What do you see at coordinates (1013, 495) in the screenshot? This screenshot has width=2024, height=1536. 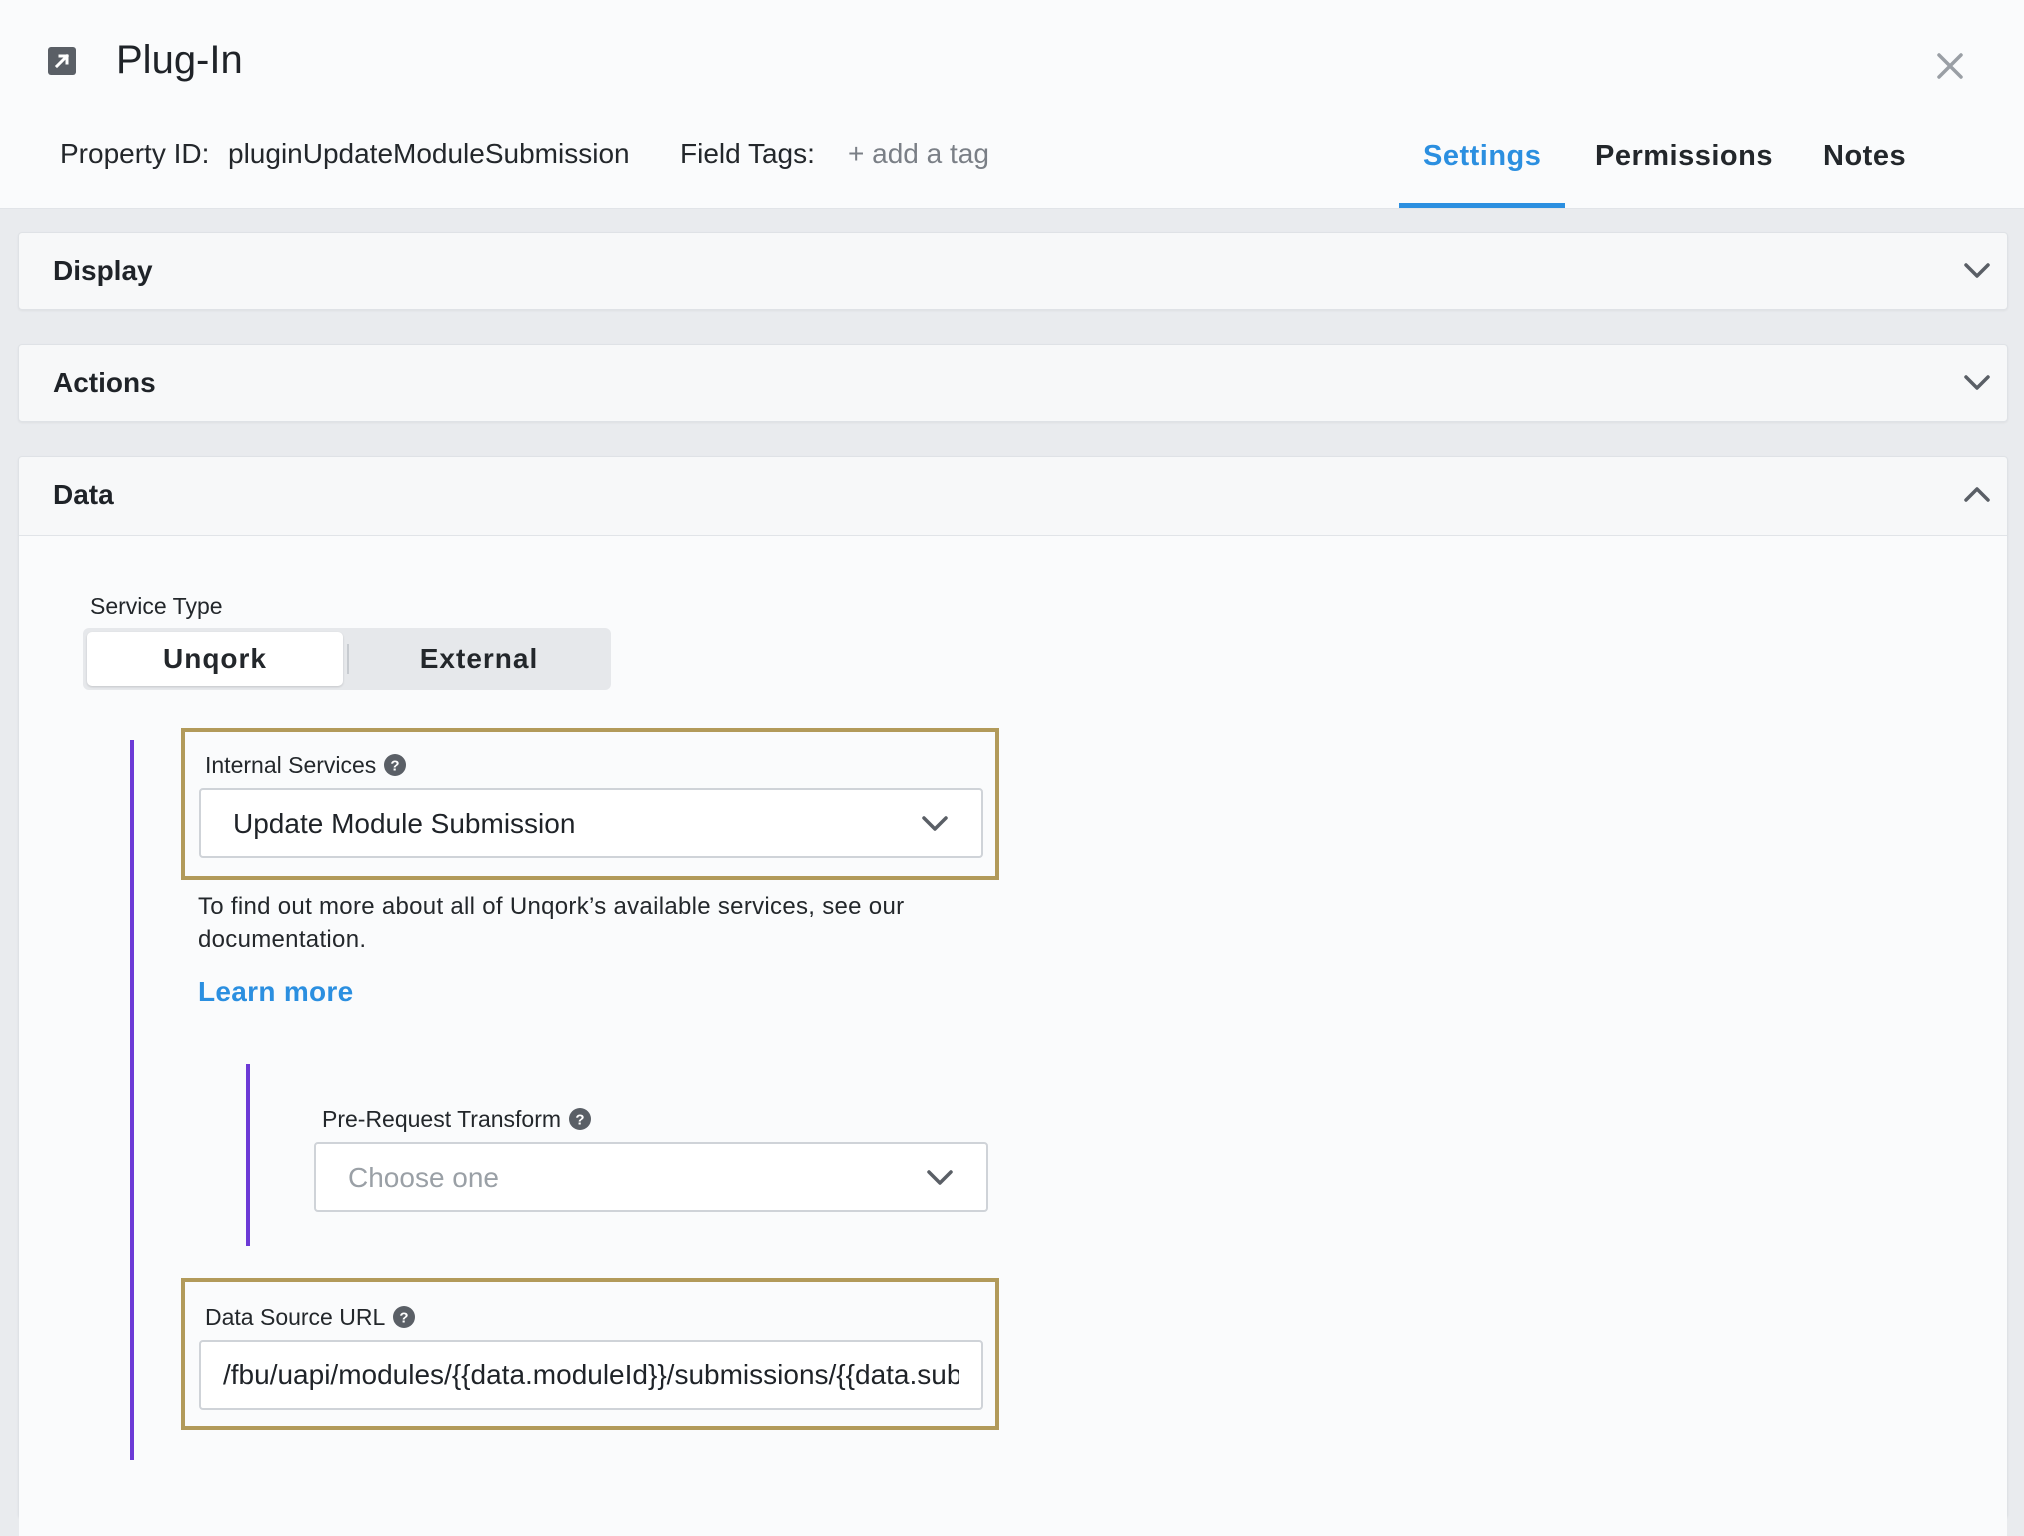 I see `data-section-header: Data` at bounding box center [1013, 495].